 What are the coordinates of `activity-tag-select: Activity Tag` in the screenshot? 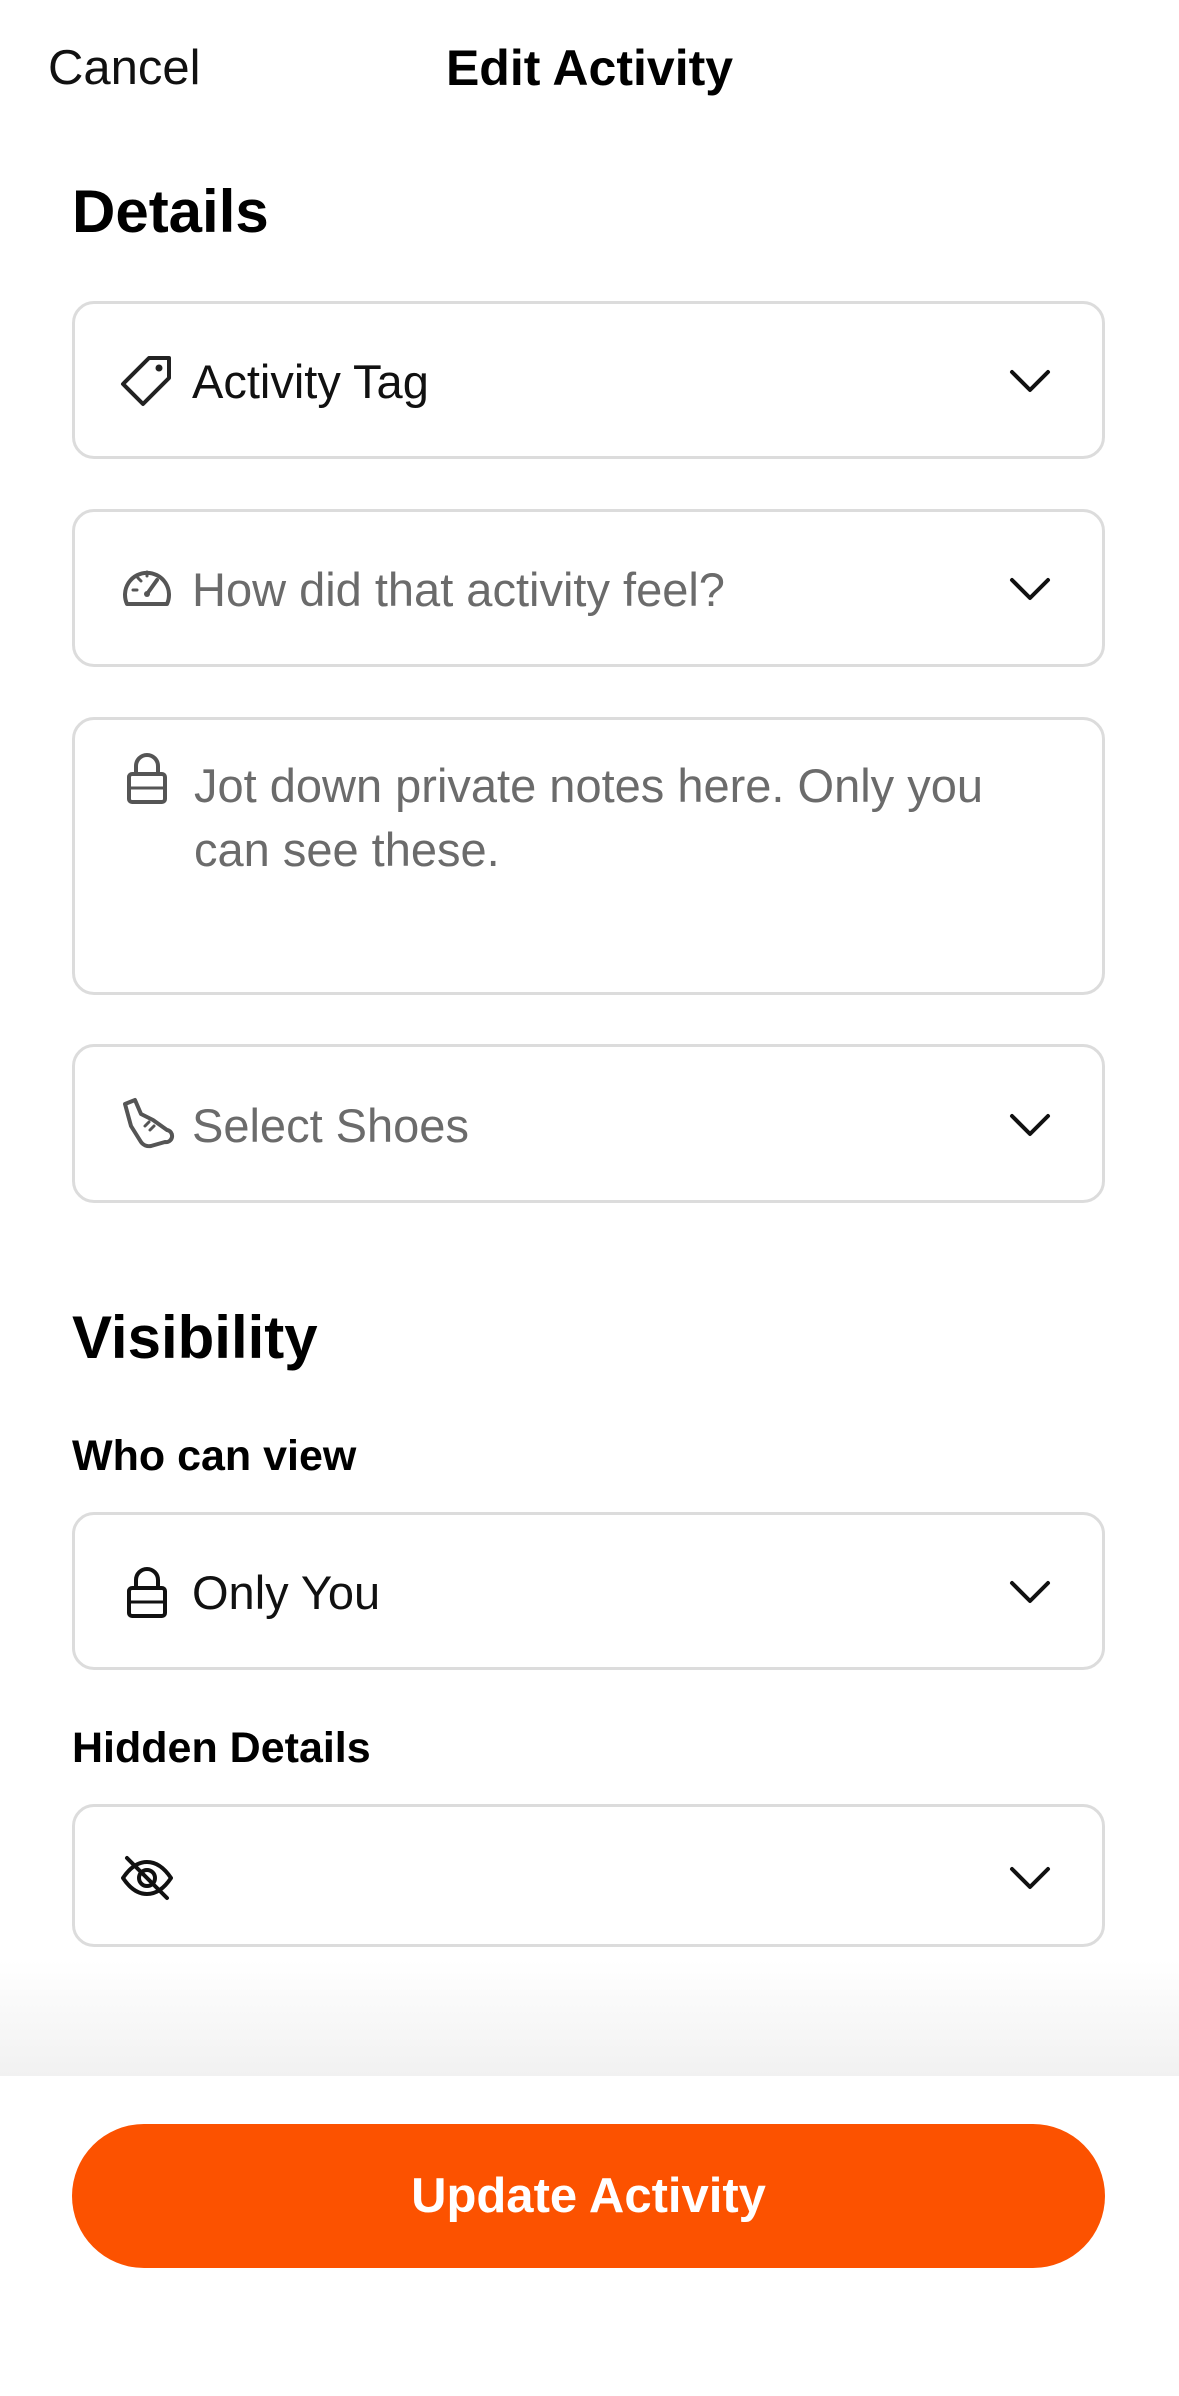 It's located at (588, 380).